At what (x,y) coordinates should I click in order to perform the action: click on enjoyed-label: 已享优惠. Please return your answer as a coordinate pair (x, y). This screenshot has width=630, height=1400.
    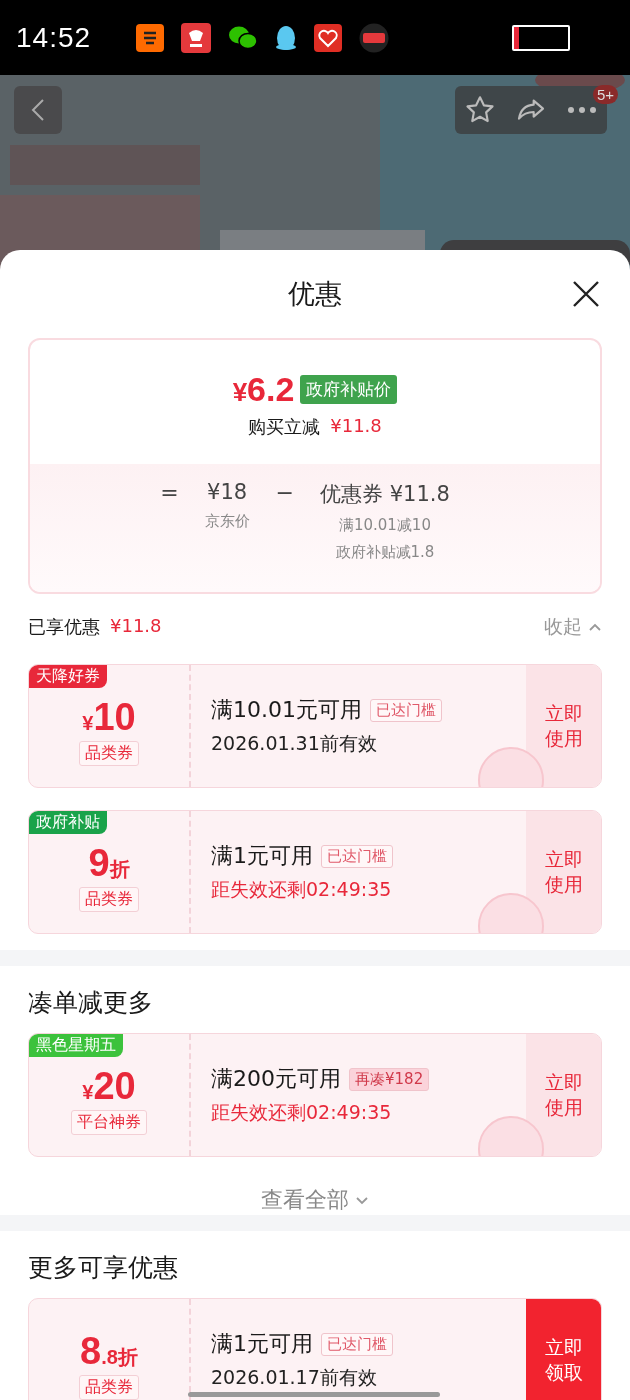
    Looking at the image, I should click on (64, 627).